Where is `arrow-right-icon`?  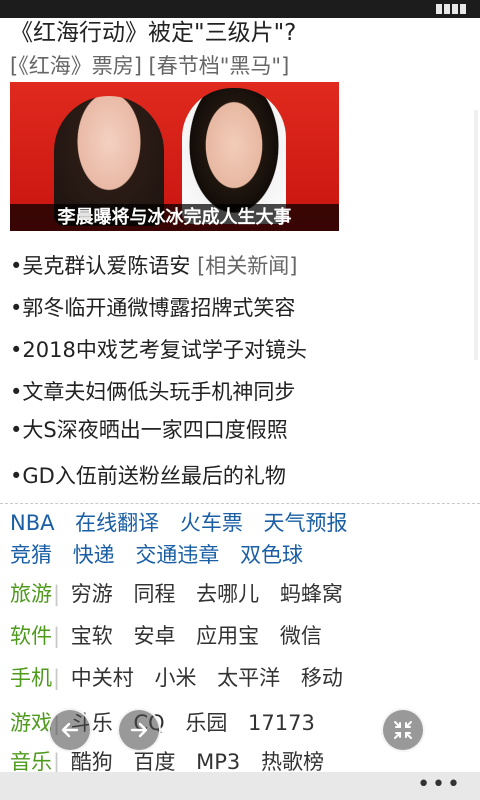 arrow-right-icon is located at coordinates (139, 730).